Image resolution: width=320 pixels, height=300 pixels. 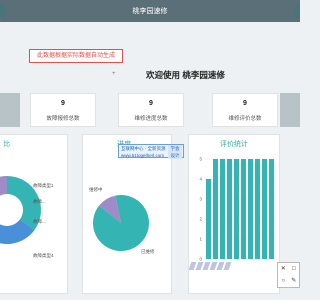 I want to click on y-tick-label: 0, so click(x=200, y=259).